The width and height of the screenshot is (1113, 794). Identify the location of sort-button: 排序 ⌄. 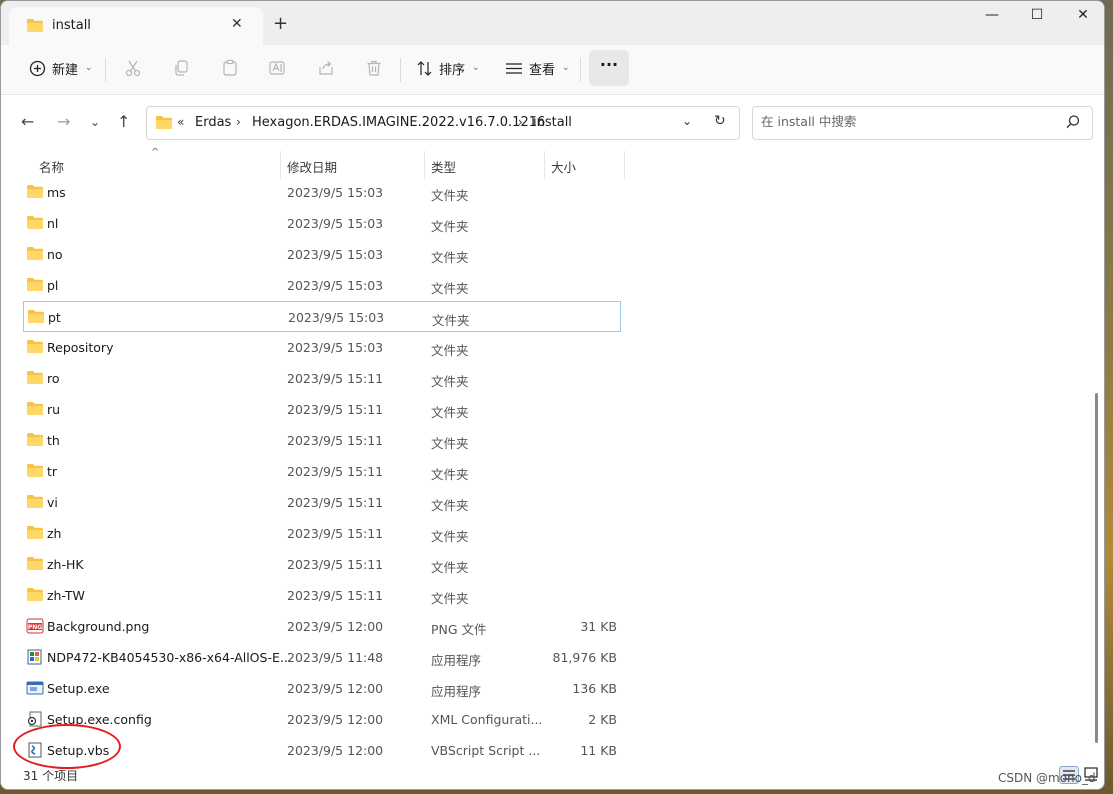
(448, 68).